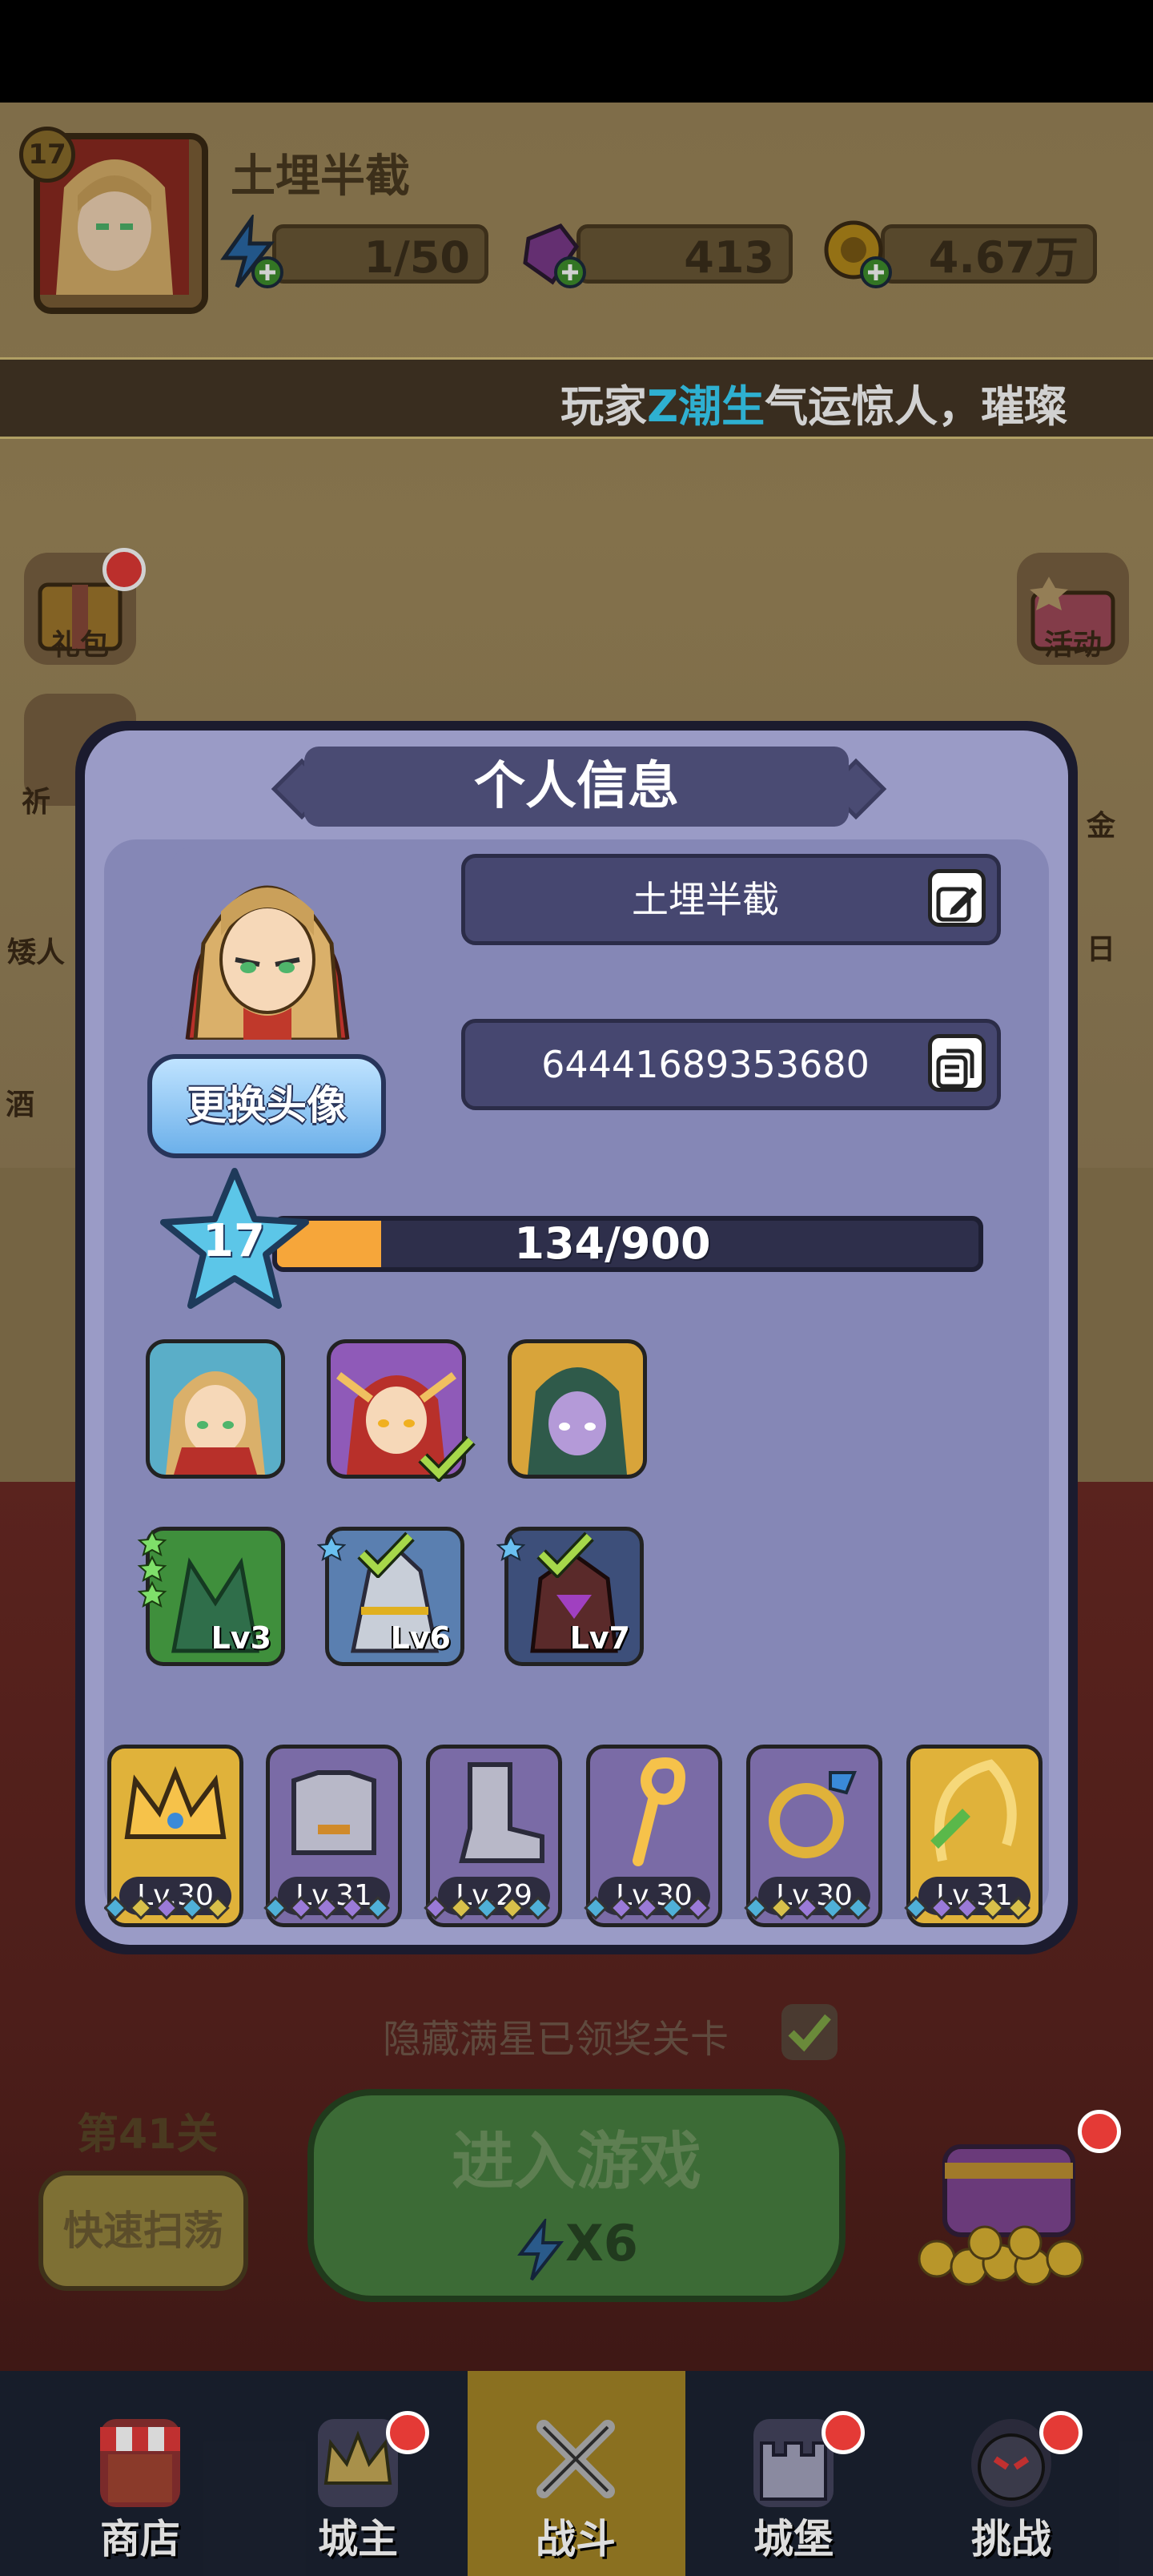 The width and height of the screenshot is (1153, 2576). Describe the element at coordinates (684, 254) in the screenshot. I see `gem-counter: 413` at that location.